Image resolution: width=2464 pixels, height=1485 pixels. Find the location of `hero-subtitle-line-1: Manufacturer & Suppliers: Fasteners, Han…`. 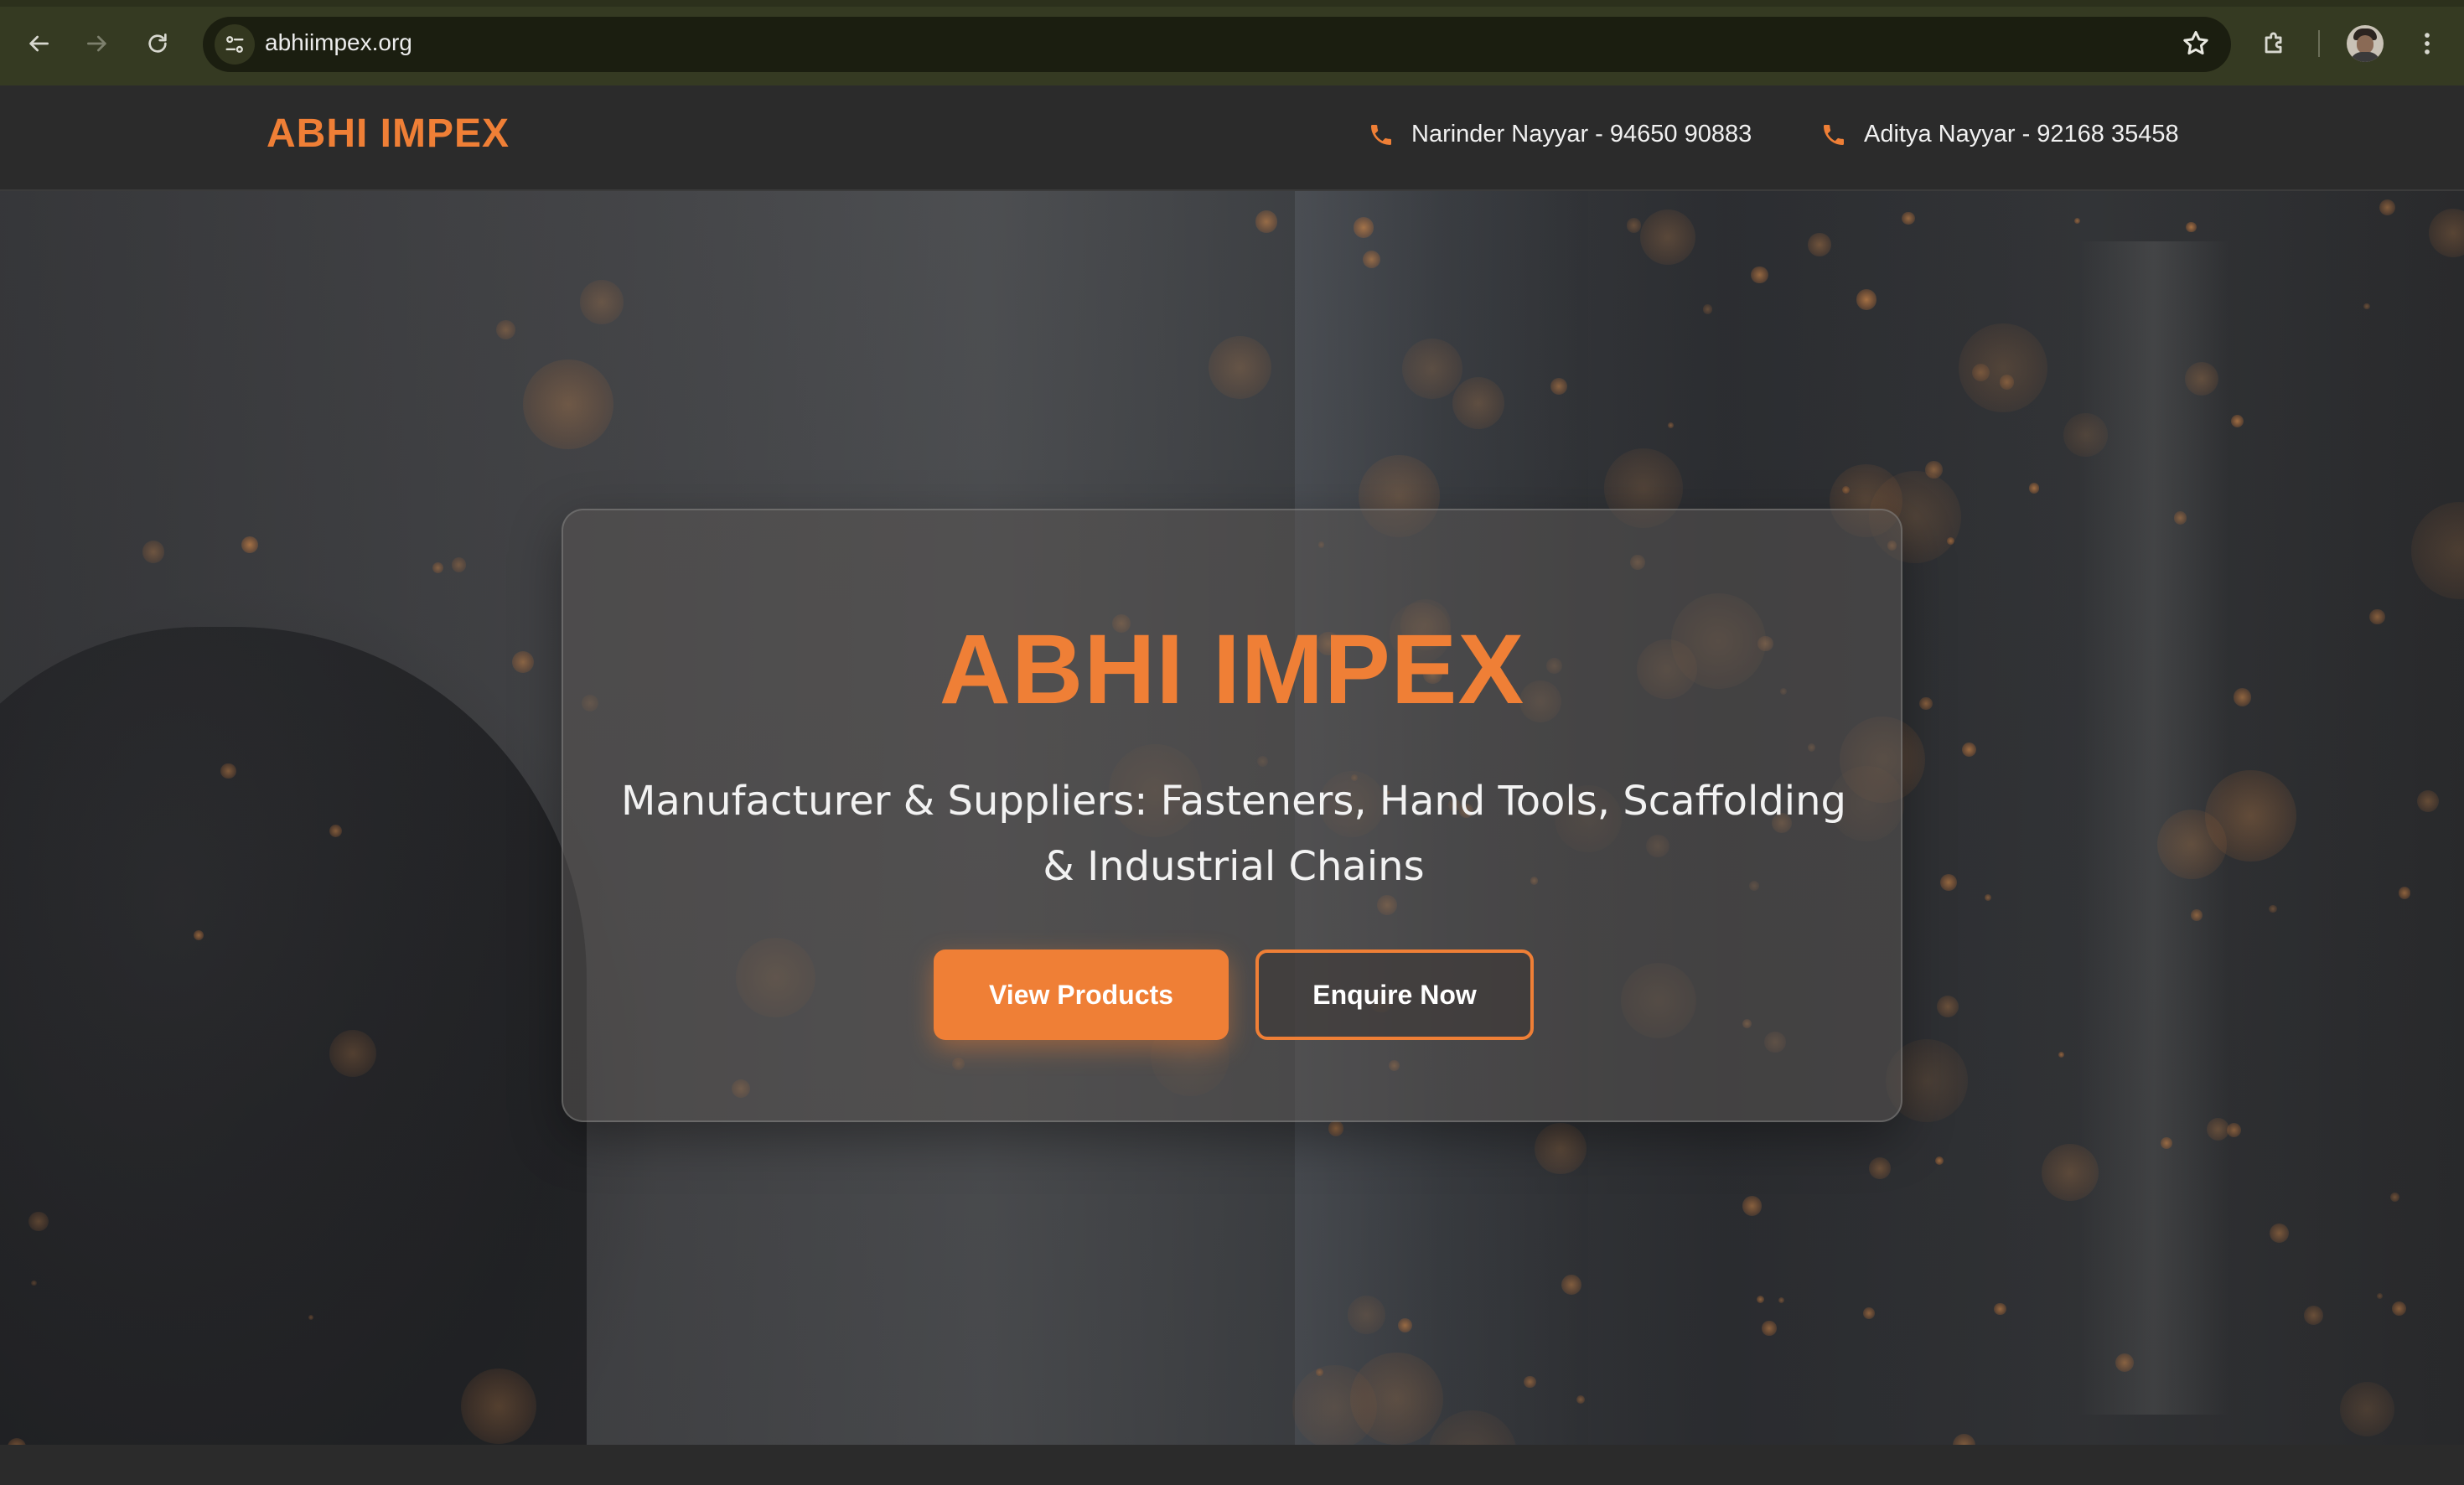

hero-subtitle-line-1: Manufacturer & Suppliers: Fasteners, Han… is located at coordinates (1233, 801).